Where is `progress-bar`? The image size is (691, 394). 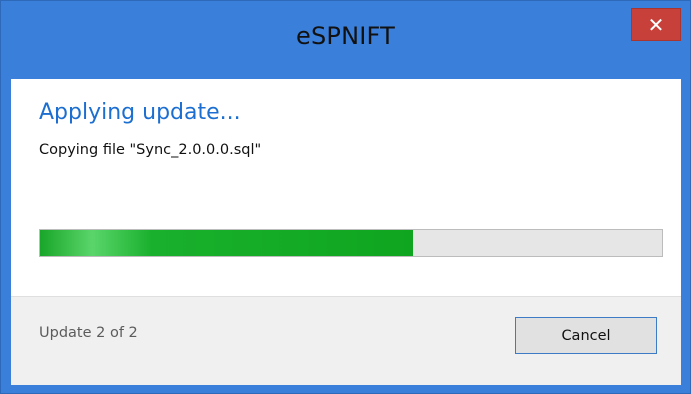 progress-bar is located at coordinates (351, 243).